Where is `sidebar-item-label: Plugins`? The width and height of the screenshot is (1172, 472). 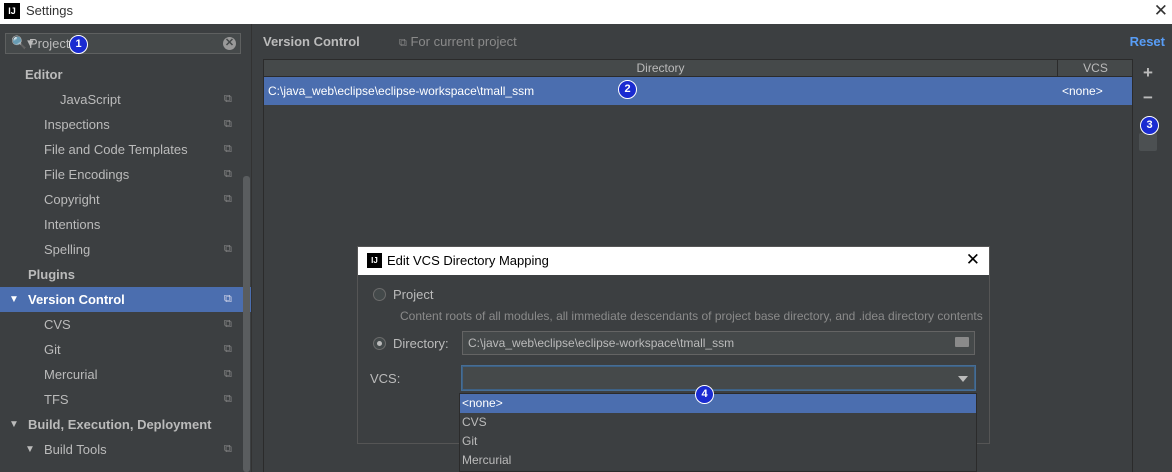 sidebar-item-label: Plugins is located at coordinates (51, 274).